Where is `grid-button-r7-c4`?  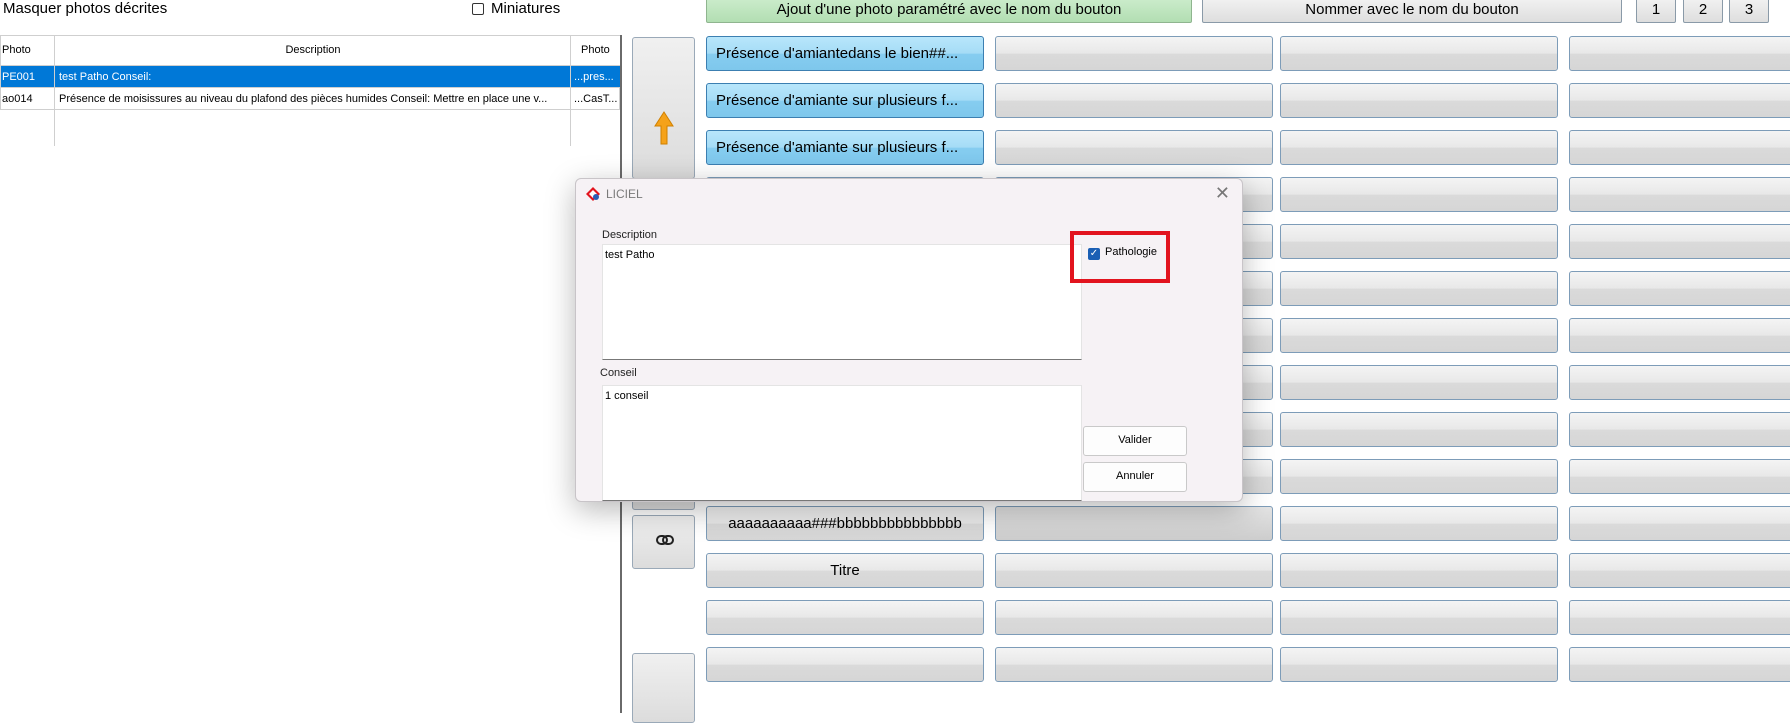
grid-button-r7-c4 is located at coordinates (1679, 335).